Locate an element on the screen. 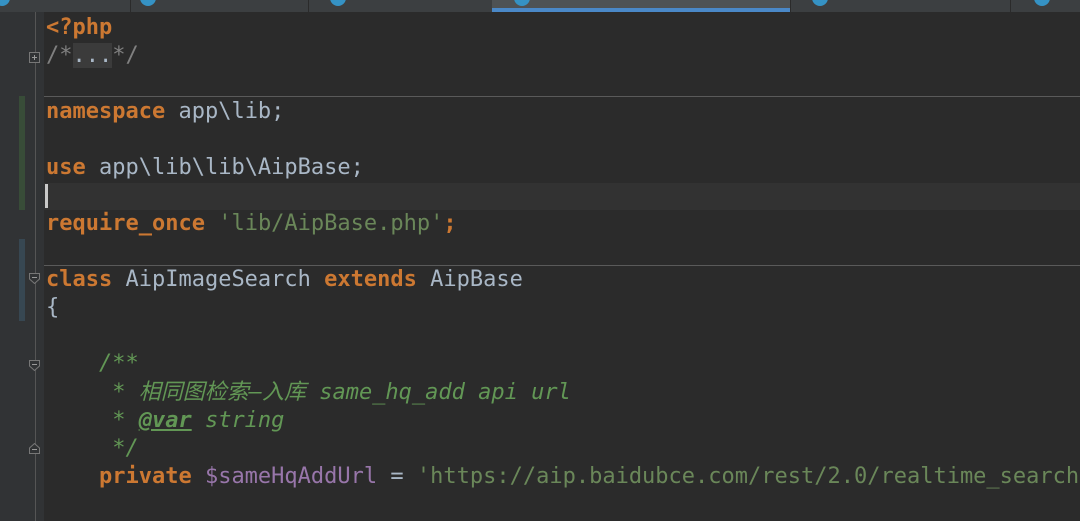  doc-comment-close: */ is located at coordinates (92, 448).